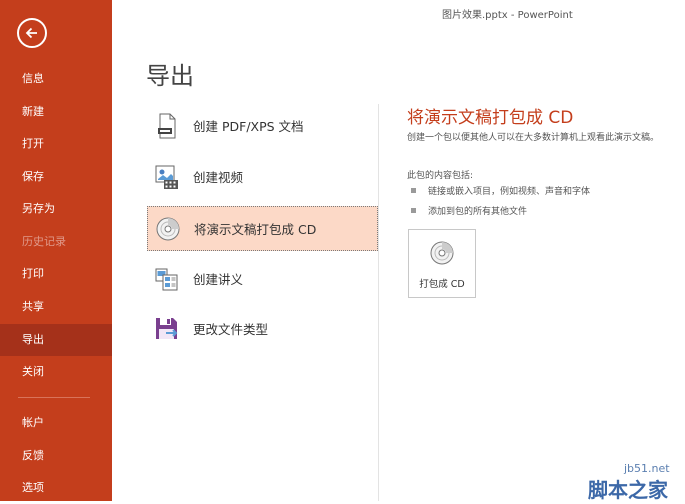 This screenshot has width=685, height=504. I want to click on handout-icon, so click(167, 279).